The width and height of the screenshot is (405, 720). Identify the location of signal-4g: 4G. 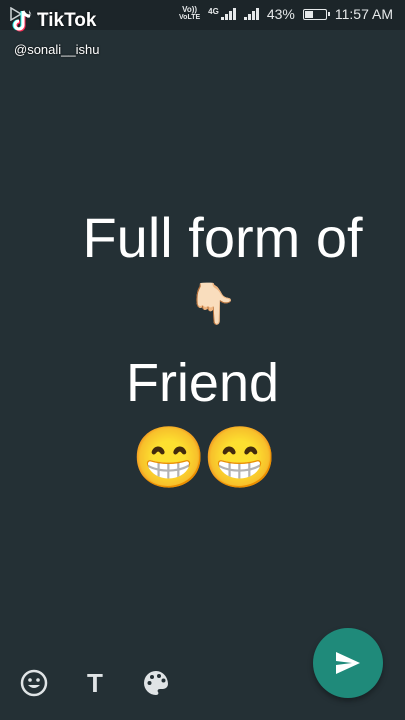
(222, 14).